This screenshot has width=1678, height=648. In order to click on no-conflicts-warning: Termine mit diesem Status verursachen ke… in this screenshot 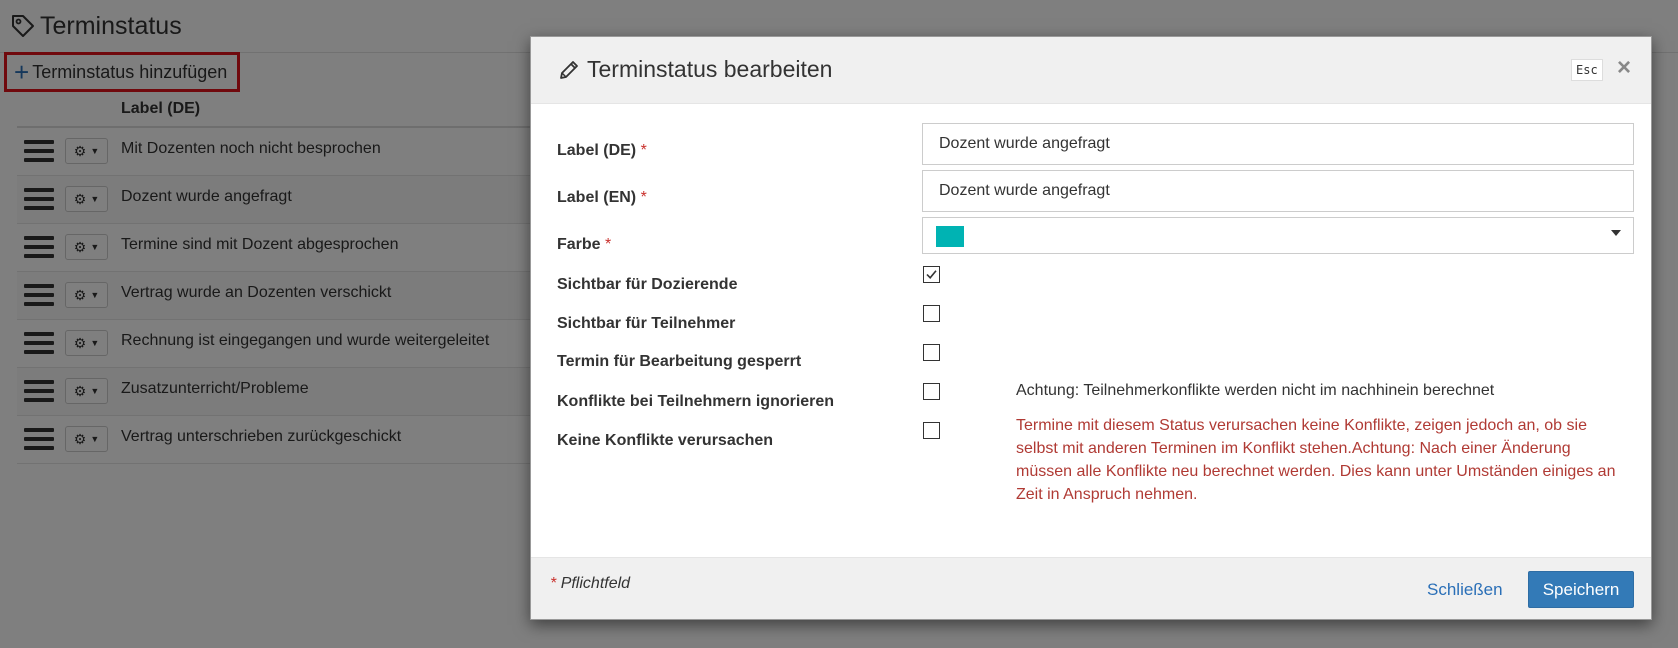, I will do `click(1316, 460)`.